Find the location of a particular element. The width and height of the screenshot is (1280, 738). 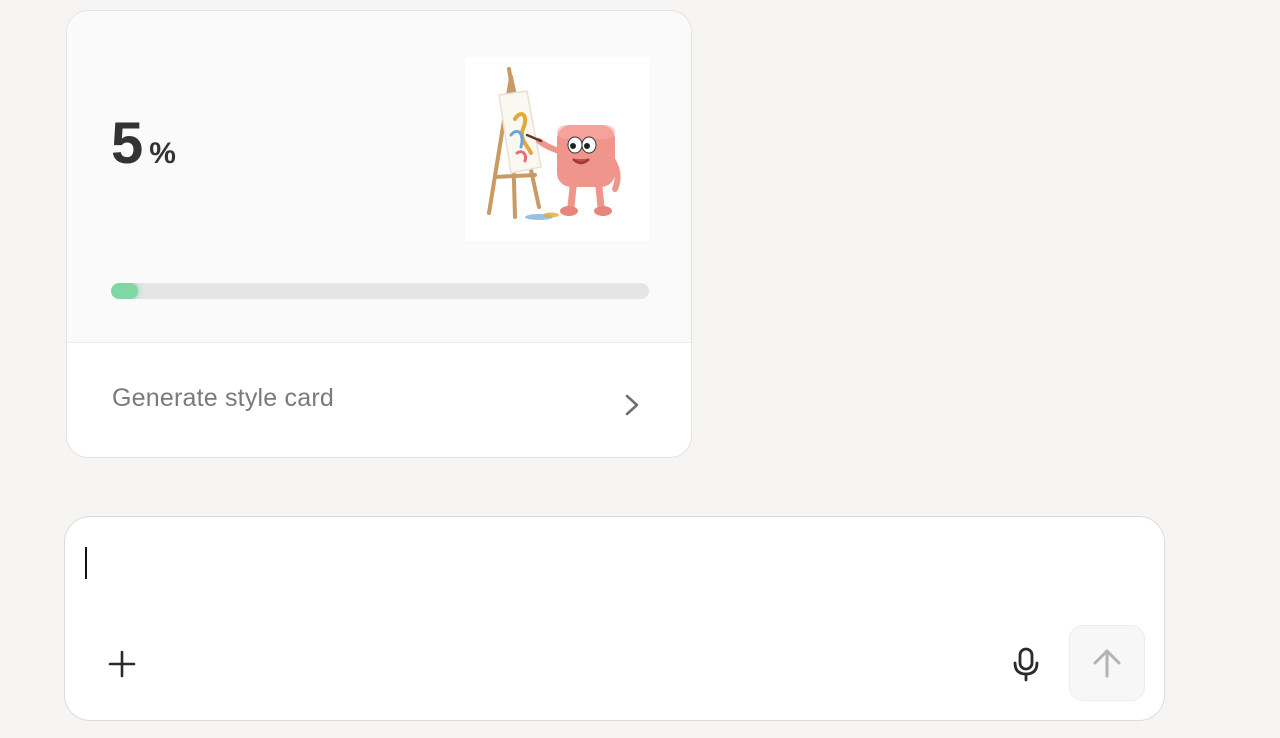

progress-bar-fill is located at coordinates (124, 291).